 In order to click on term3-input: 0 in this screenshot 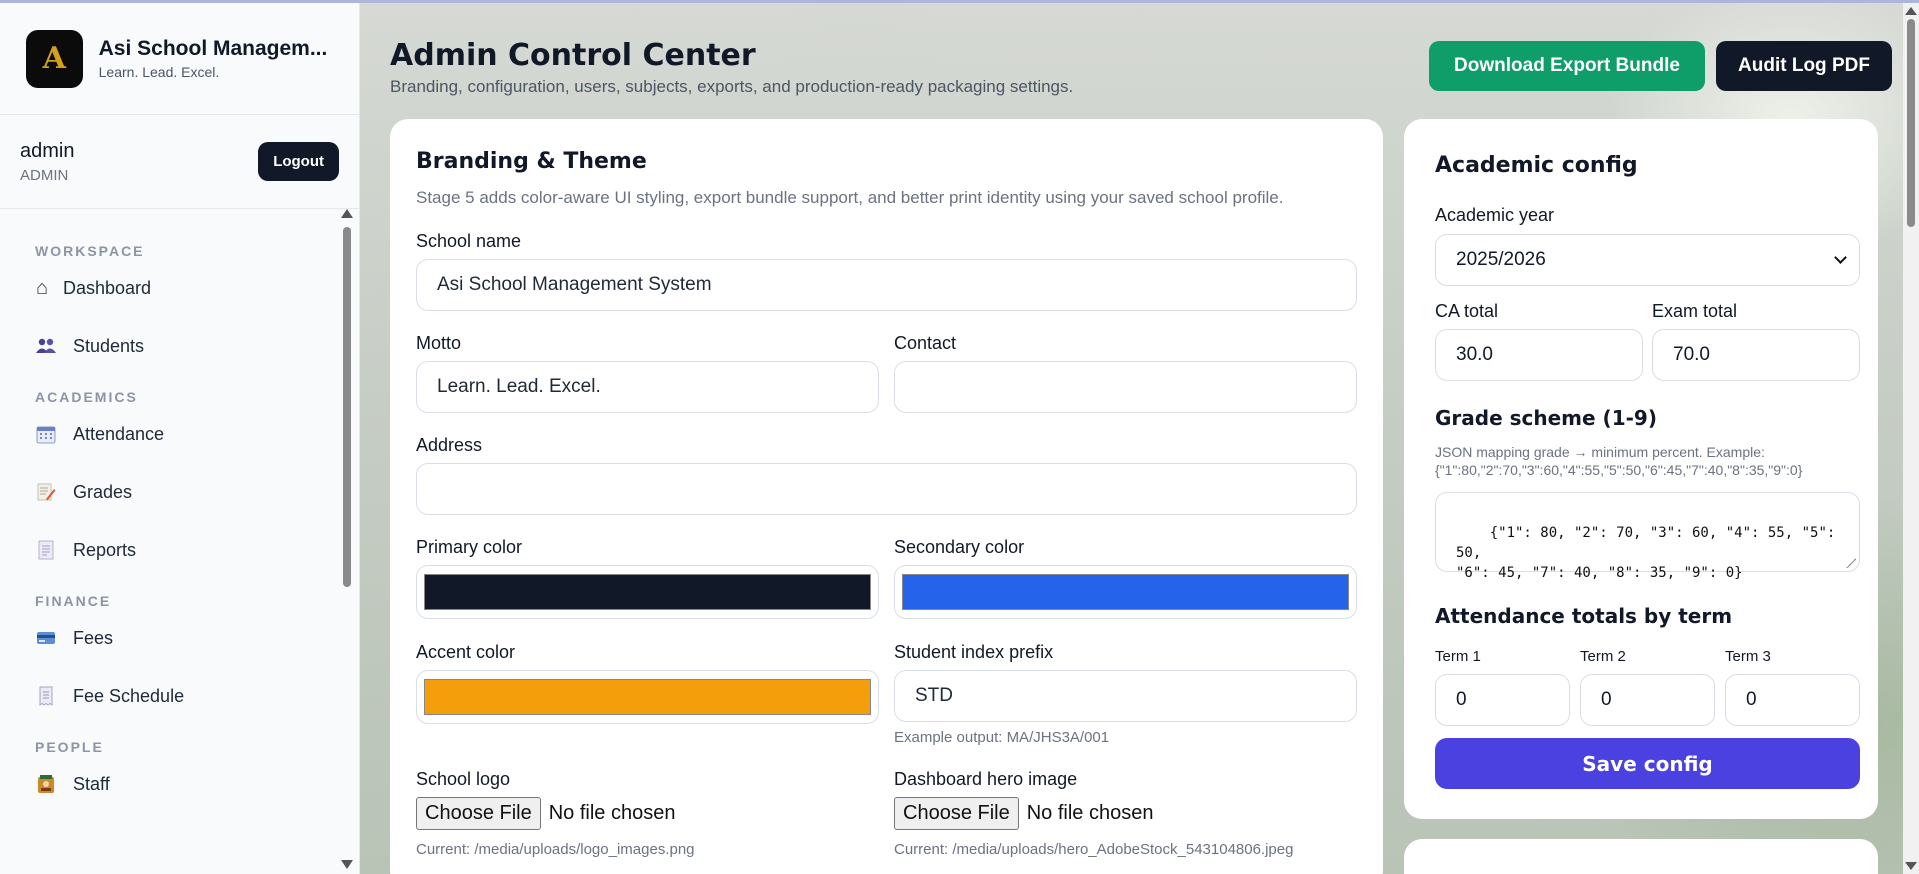, I will do `click(1792, 700)`.